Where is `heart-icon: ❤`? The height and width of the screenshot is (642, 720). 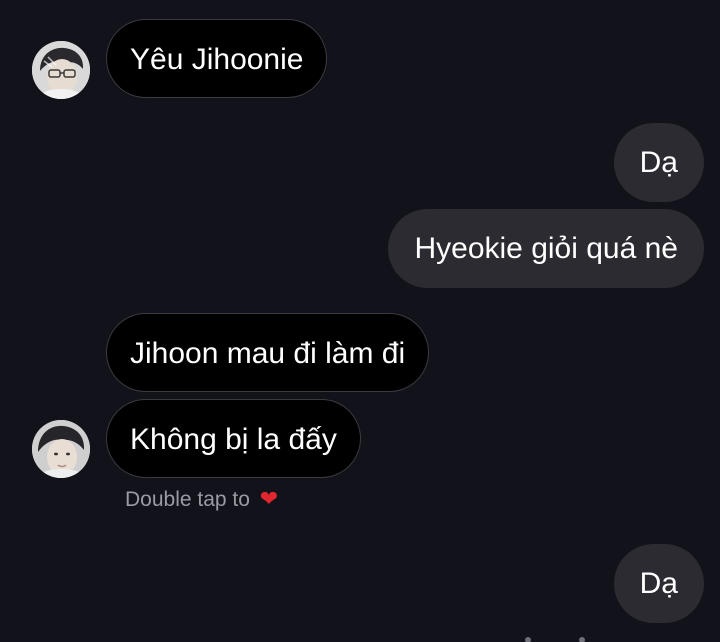
heart-icon: ❤ is located at coordinates (269, 499).